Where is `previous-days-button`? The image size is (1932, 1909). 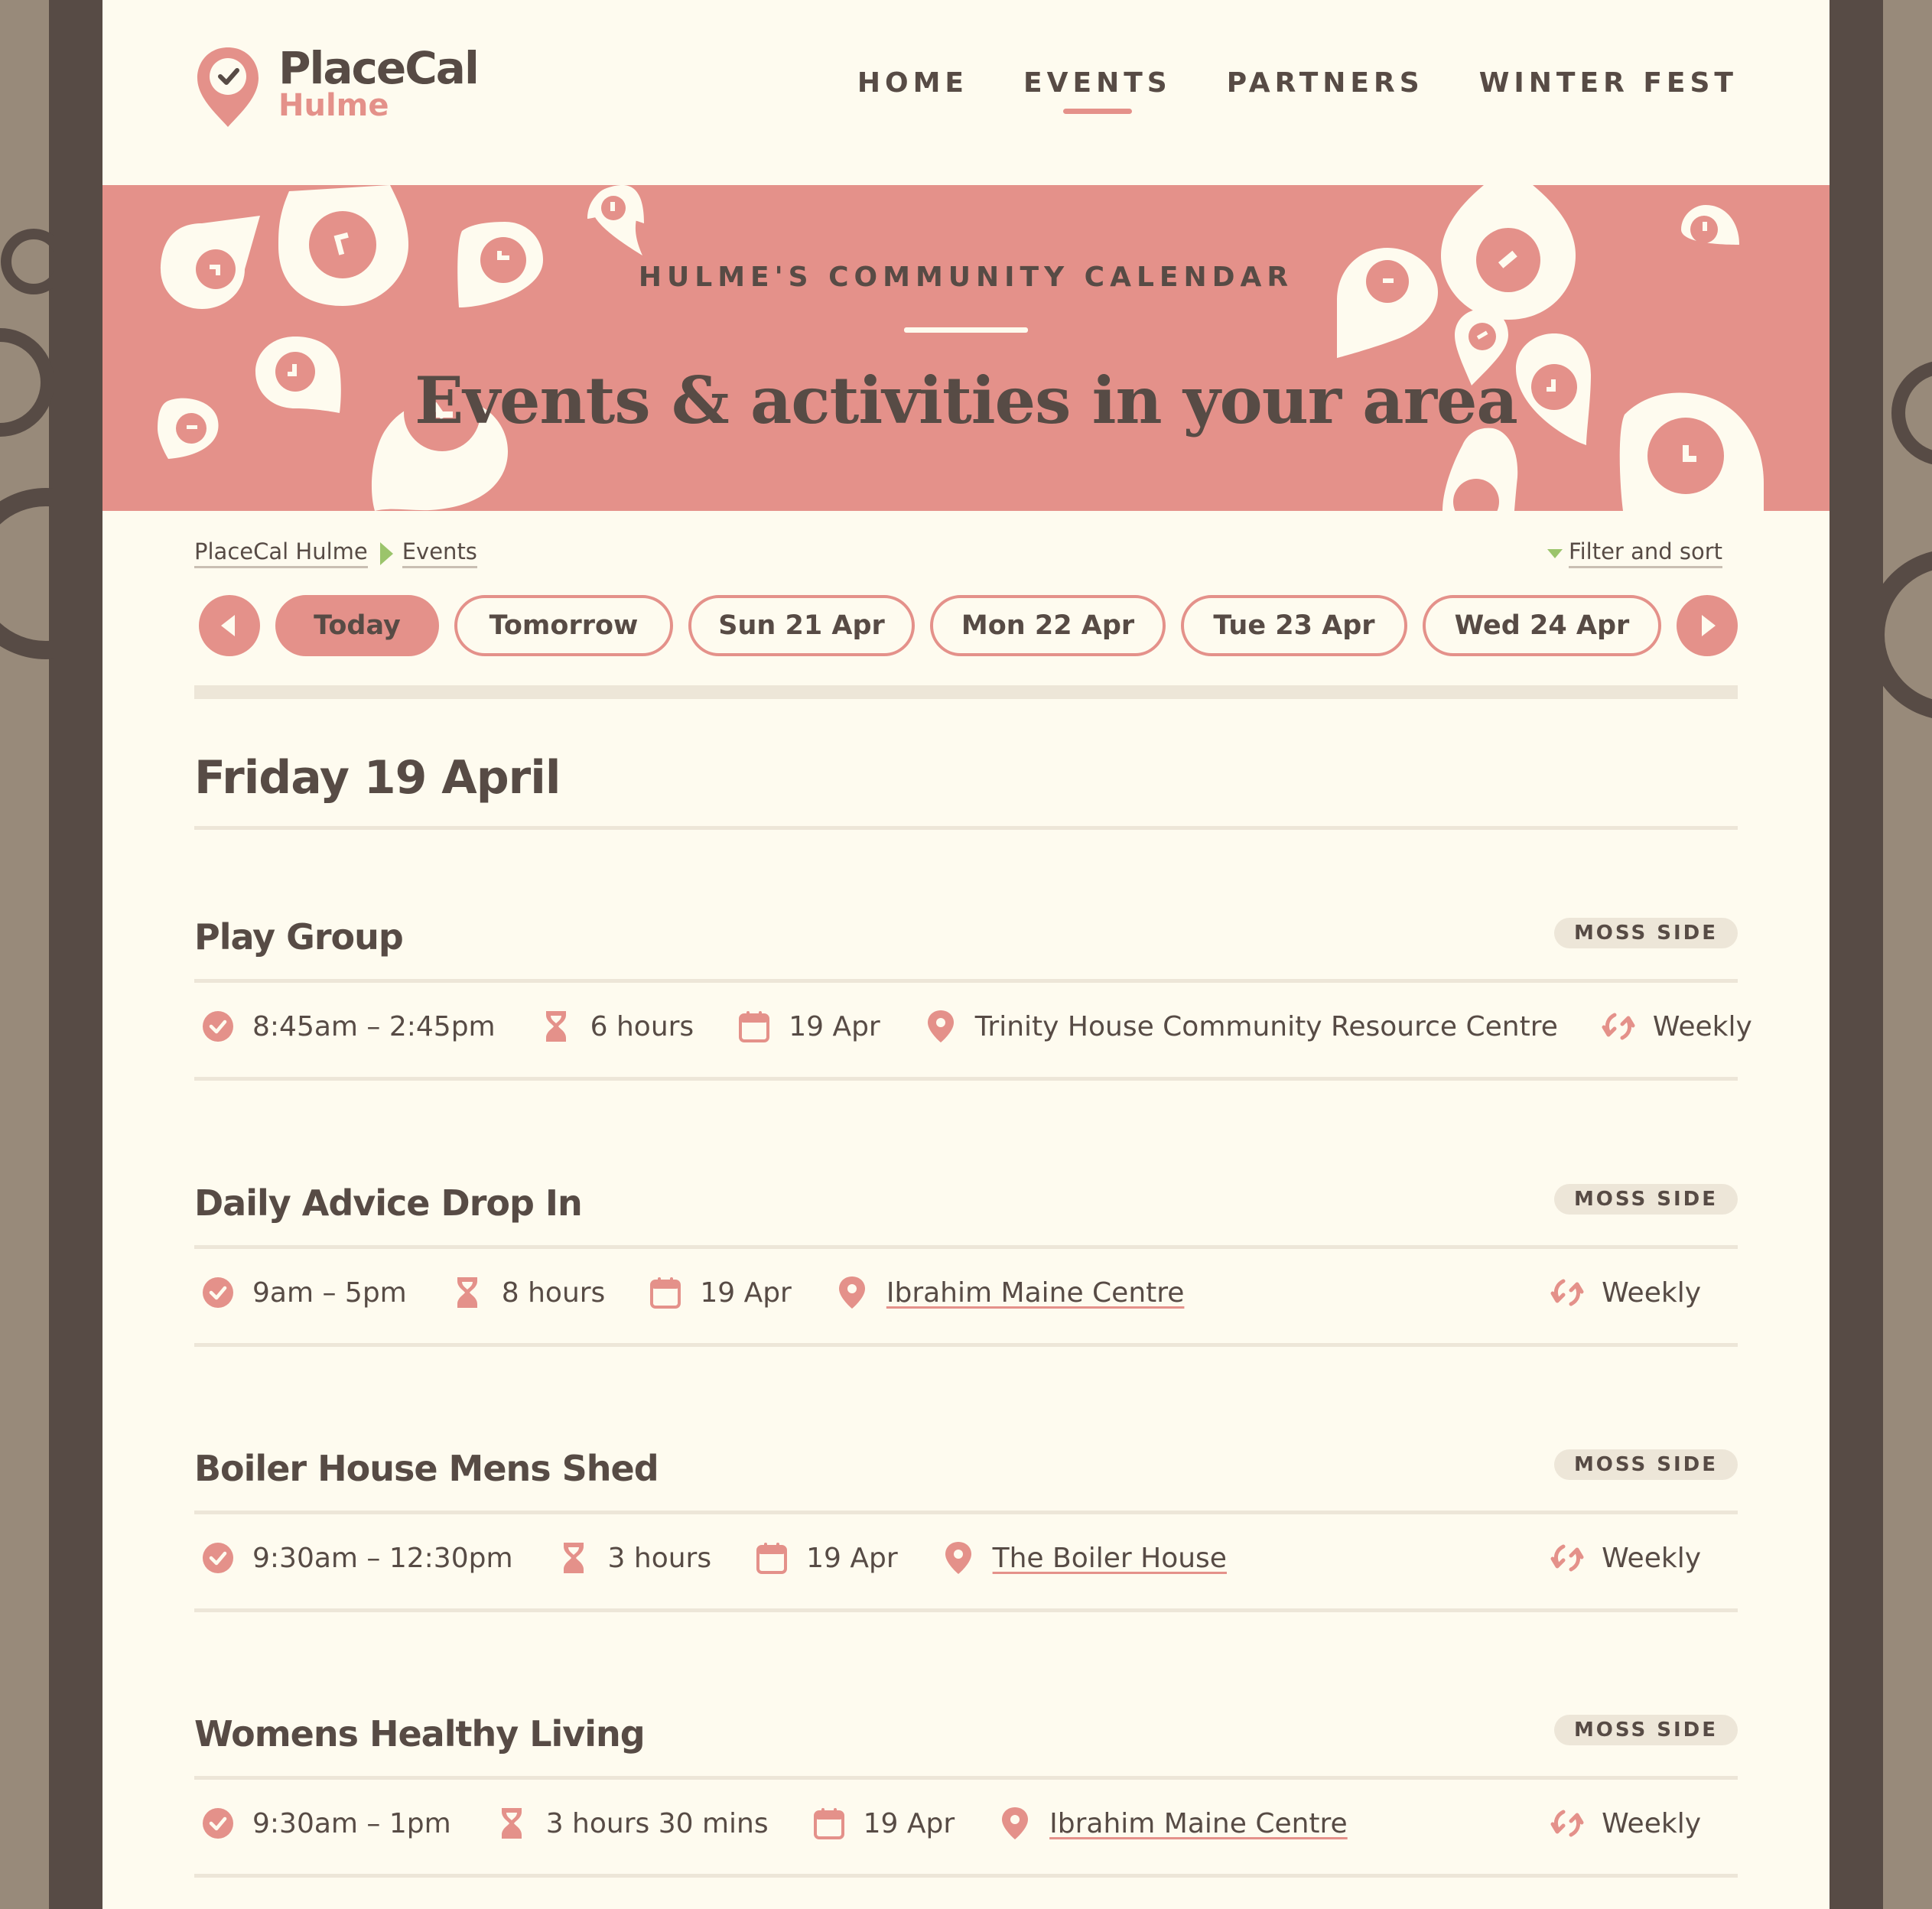
previous-days-button is located at coordinates (229, 625).